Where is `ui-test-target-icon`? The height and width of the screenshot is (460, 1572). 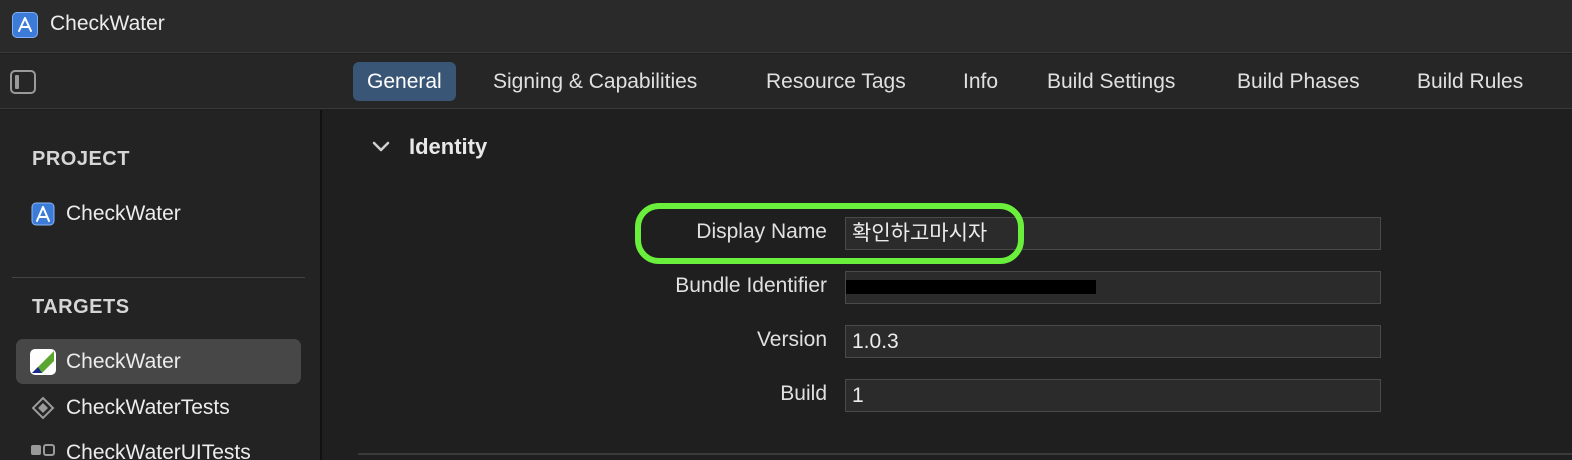
ui-test-target-icon is located at coordinates (43, 450).